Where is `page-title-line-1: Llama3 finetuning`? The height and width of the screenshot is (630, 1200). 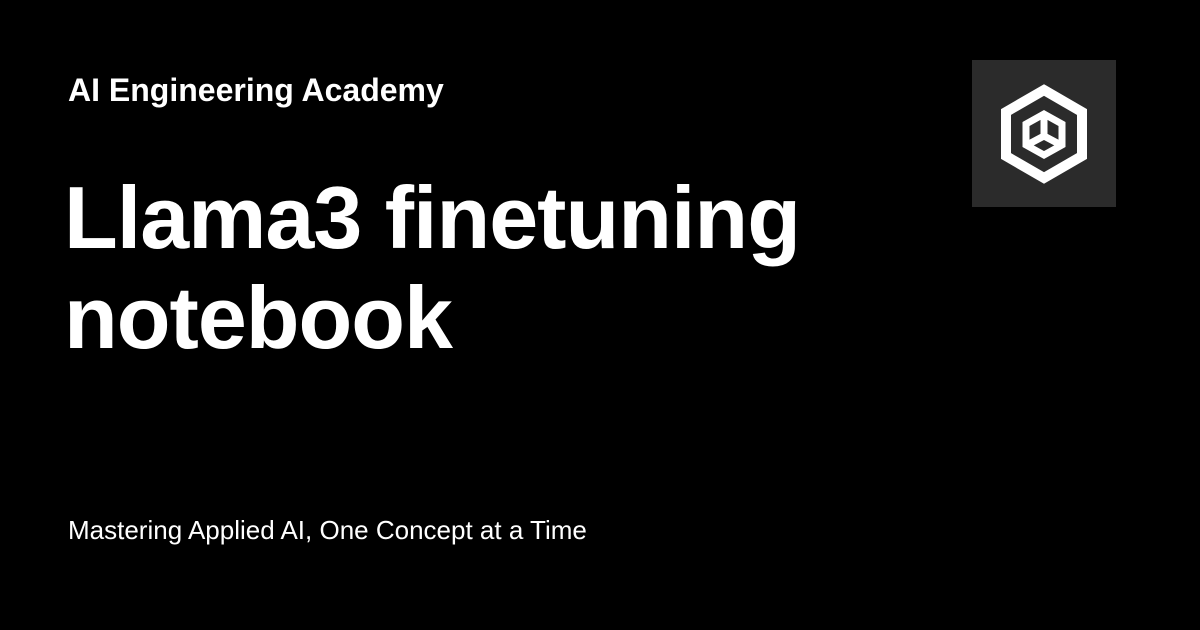
page-title-line-1: Llama3 finetuning is located at coordinates (432, 217).